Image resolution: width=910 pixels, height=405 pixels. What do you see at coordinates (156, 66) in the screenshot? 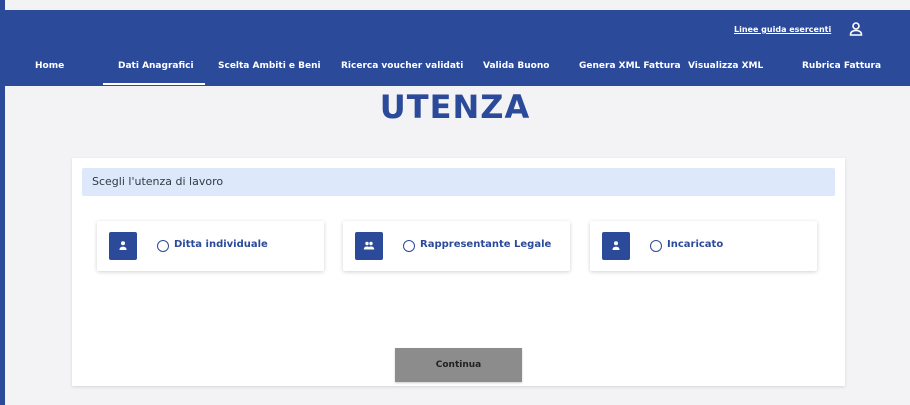
I see `nav-dati-anagrafici: Dati Anagrafici` at bounding box center [156, 66].